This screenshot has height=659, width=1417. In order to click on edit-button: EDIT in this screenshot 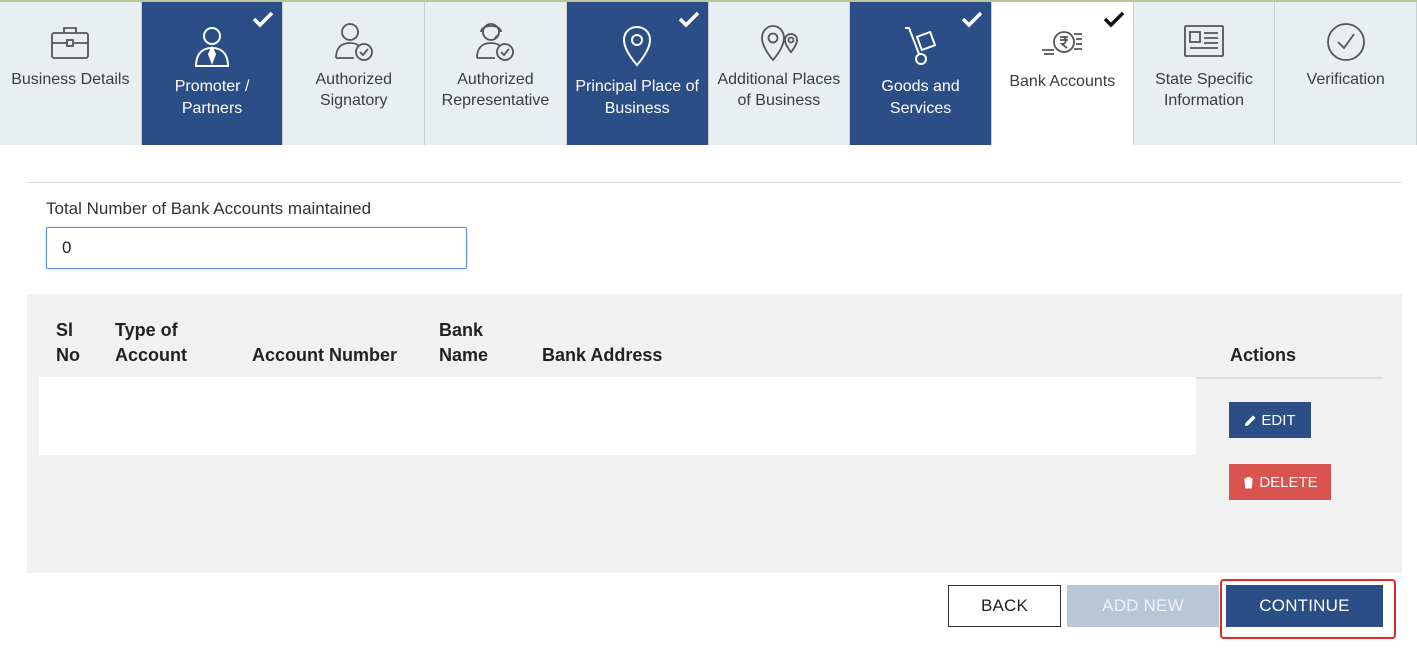, I will do `click(1270, 420)`.